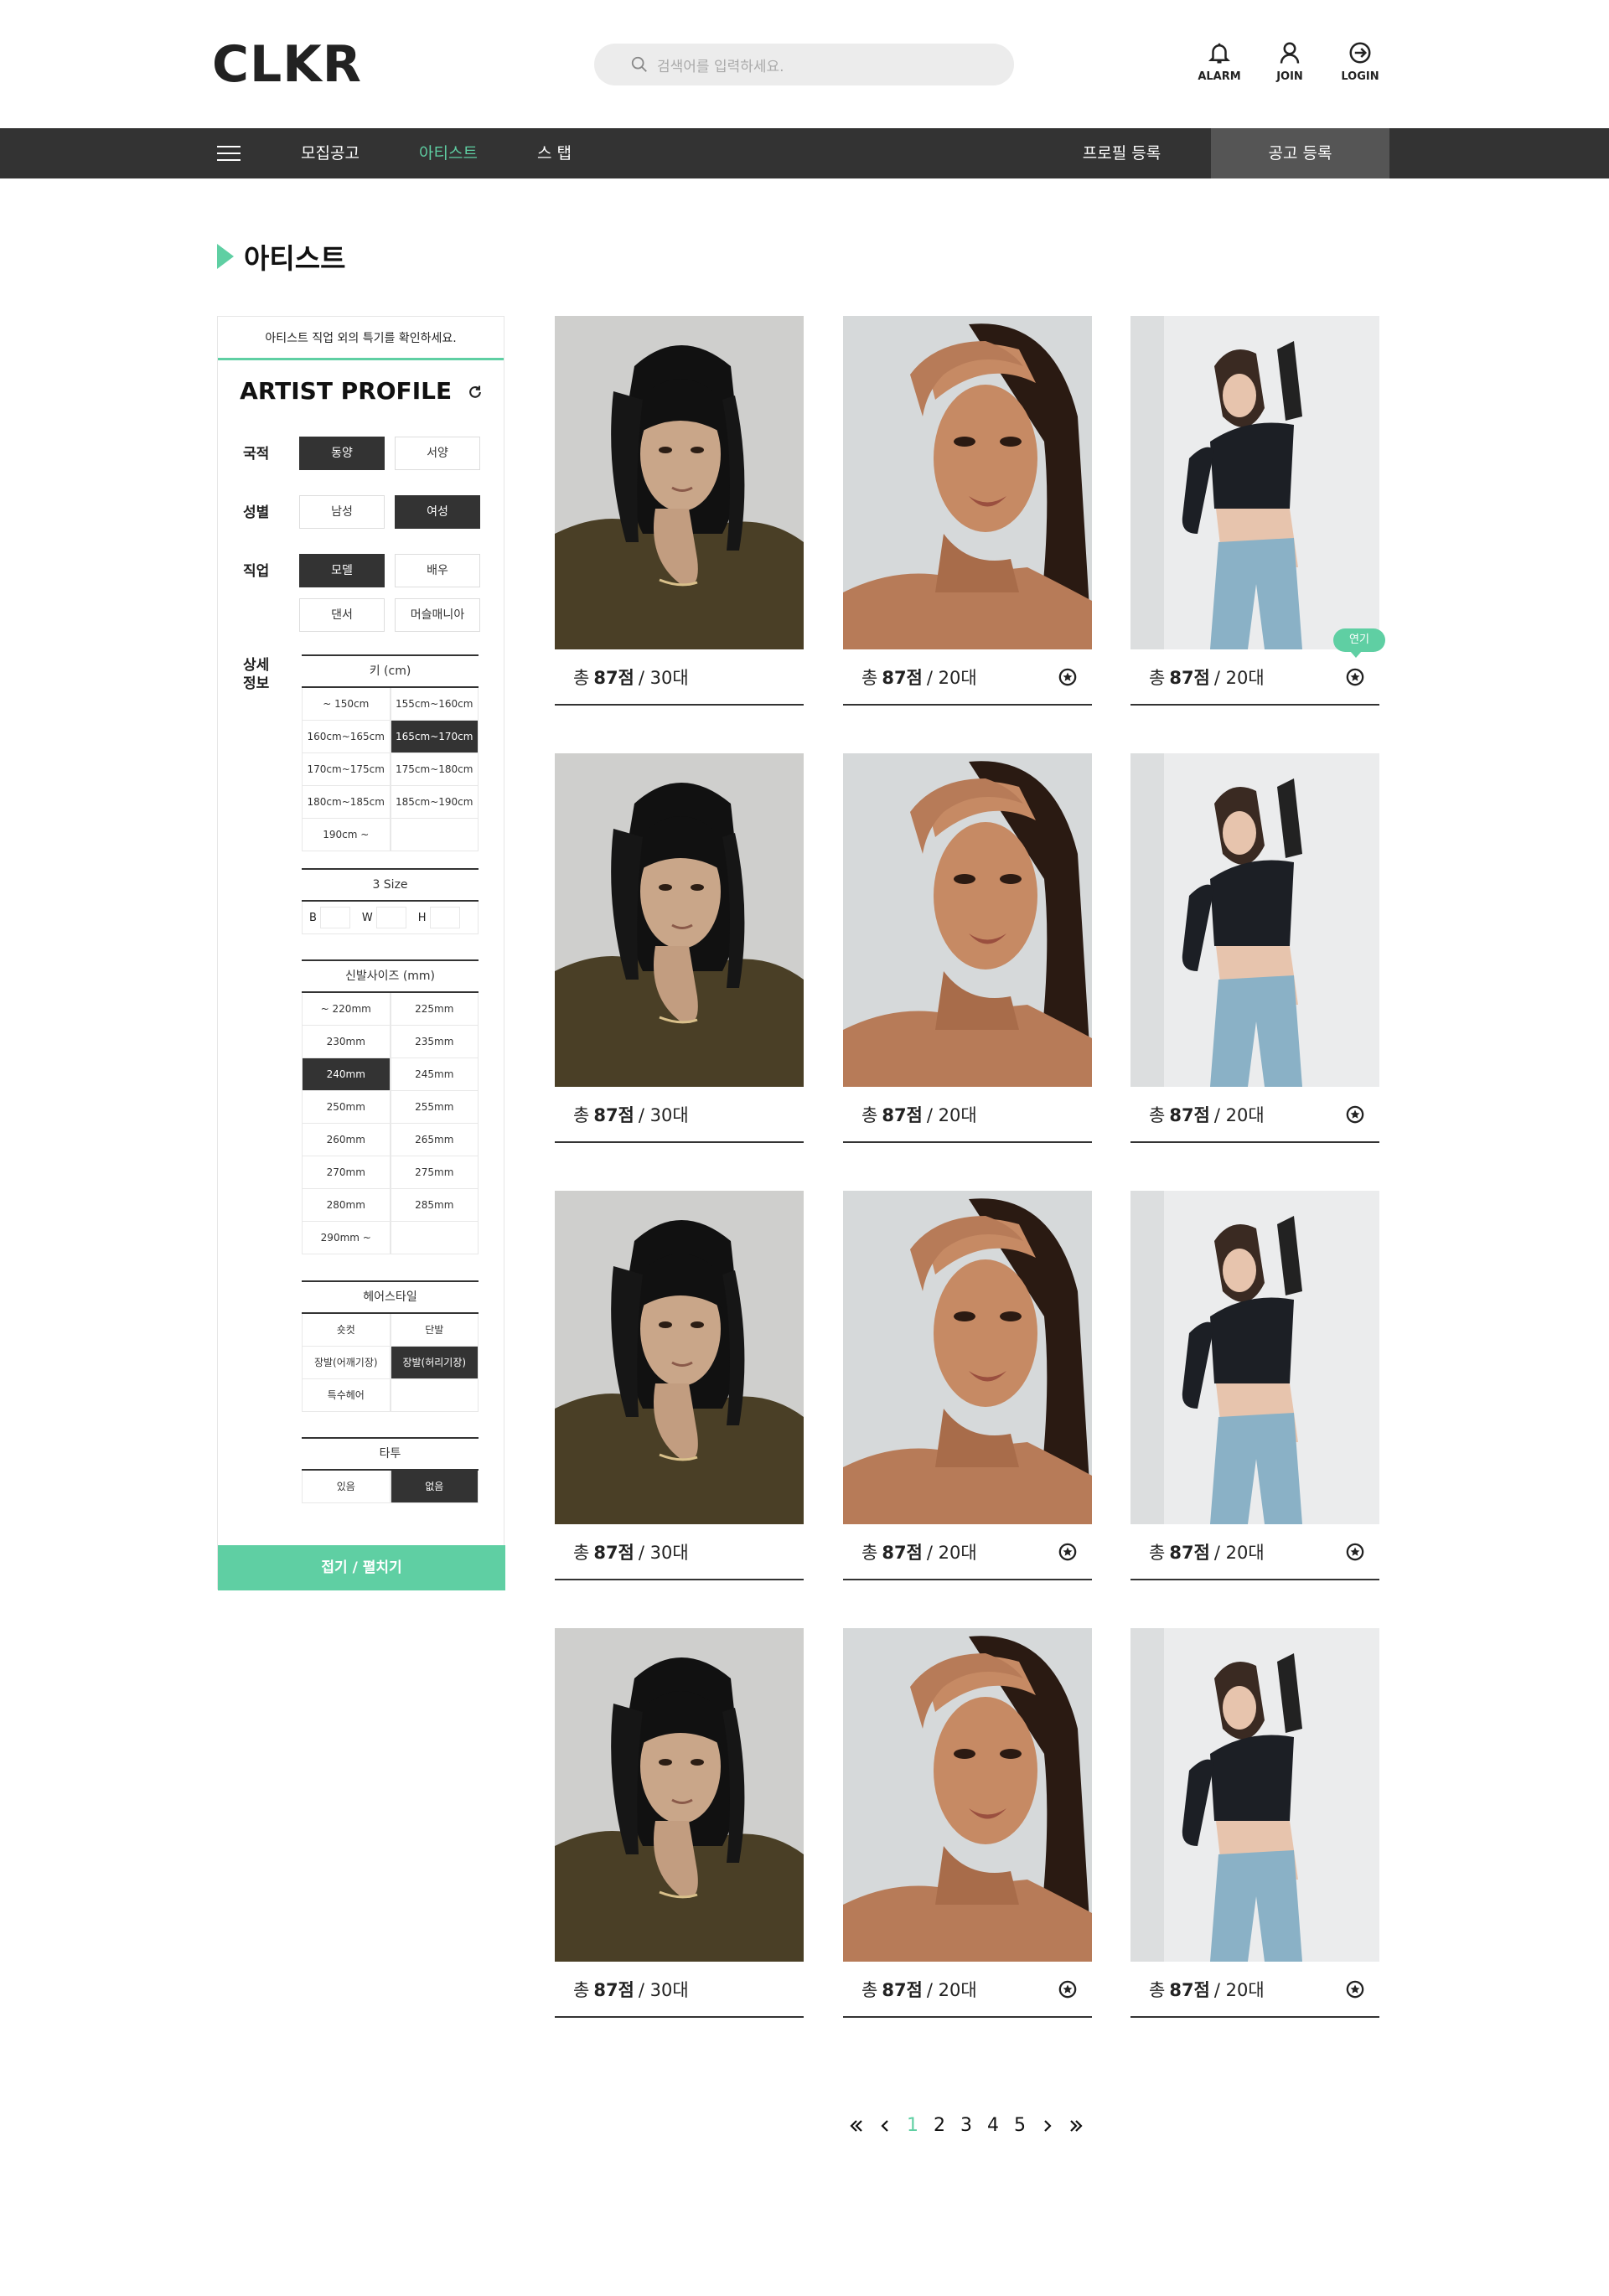  I want to click on tattoo-no-option: 없음, so click(434, 1487).